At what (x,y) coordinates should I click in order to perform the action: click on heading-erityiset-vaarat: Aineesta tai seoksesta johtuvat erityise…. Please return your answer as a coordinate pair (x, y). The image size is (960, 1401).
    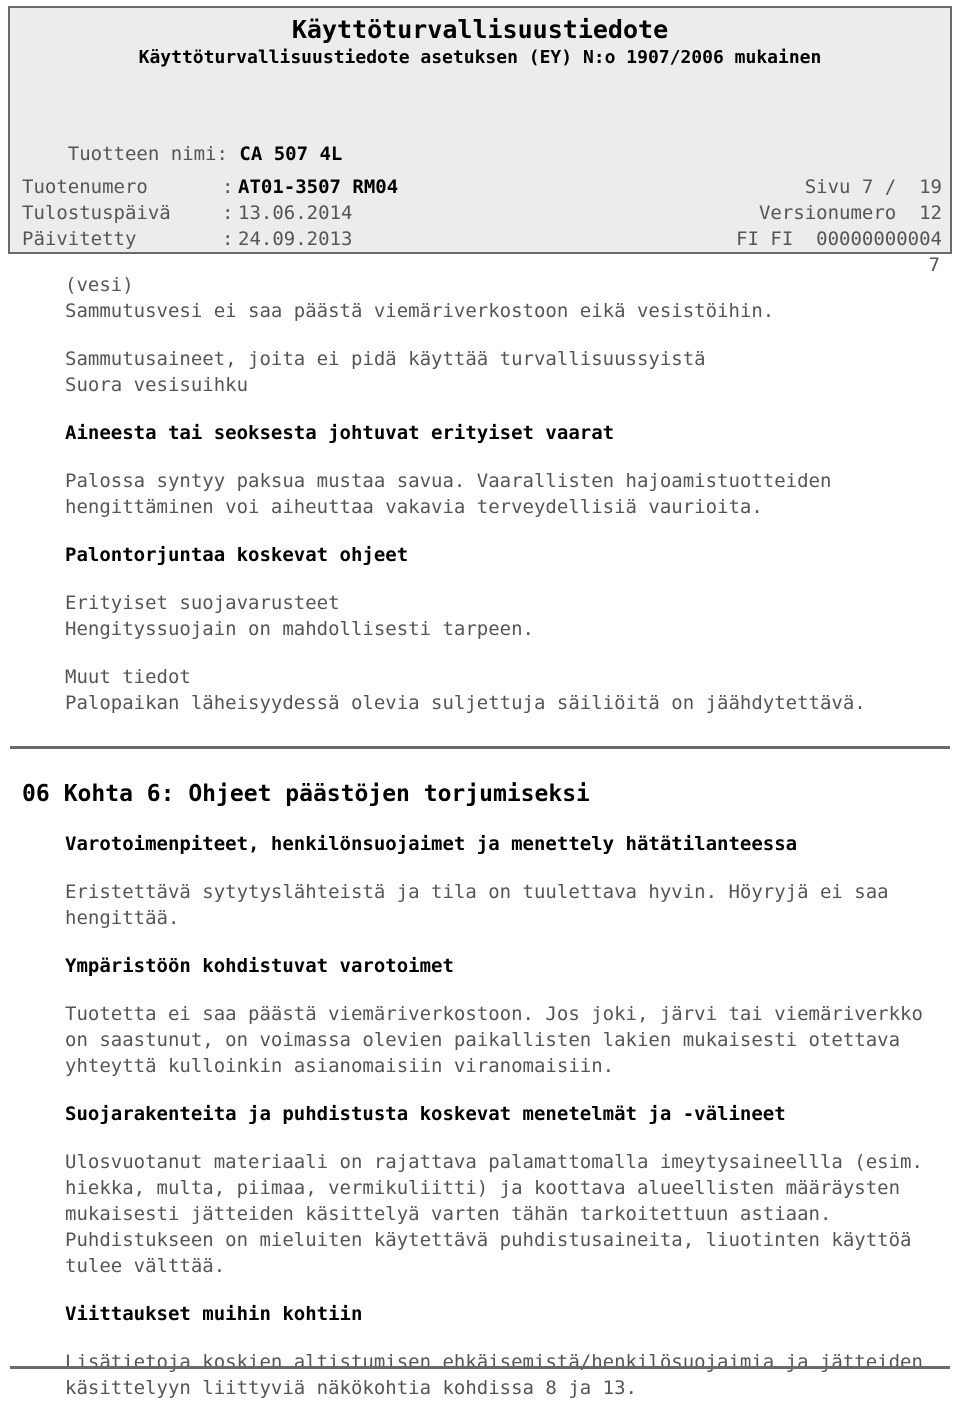
    Looking at the image, I should click on (340, 433).